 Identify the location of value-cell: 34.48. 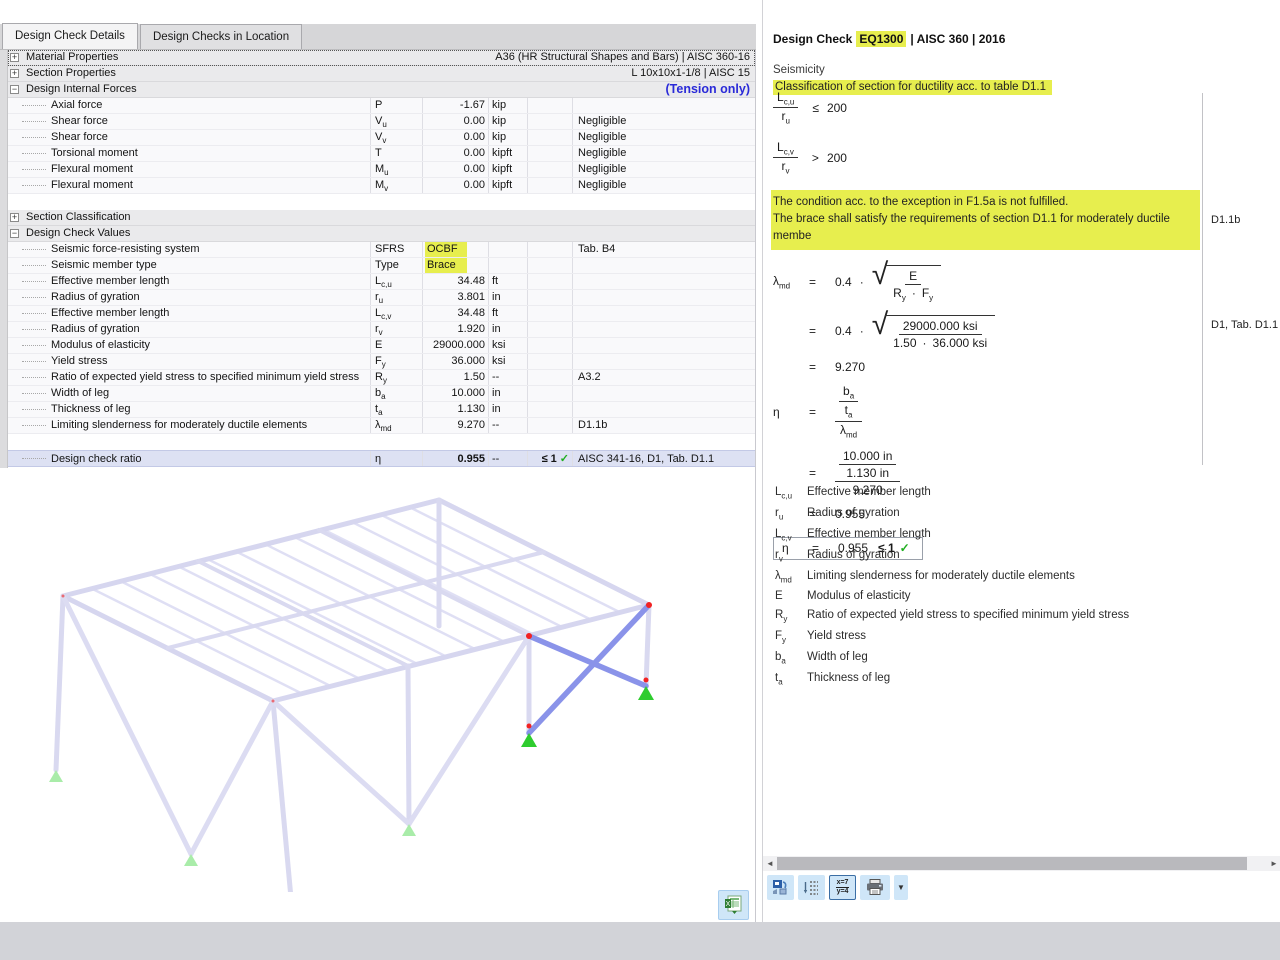
(455, 281).